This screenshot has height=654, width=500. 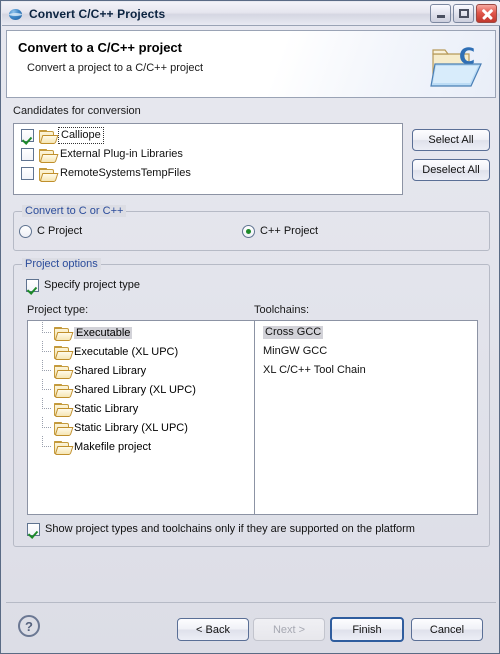 What do you see at coordinates (33, 529) in the screenshot?
I see `show-supported-checkbox` at bounding box center [33, 529].